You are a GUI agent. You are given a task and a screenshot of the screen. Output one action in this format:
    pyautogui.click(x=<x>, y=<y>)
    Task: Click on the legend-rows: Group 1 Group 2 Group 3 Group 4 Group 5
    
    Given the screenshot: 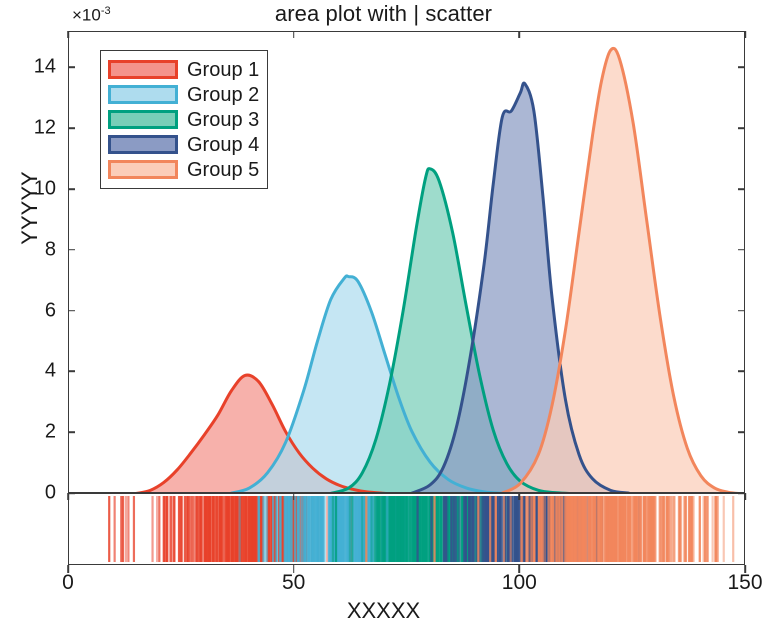 What is the action you would take?
    pyautogui.click(x=183, y=119)
    